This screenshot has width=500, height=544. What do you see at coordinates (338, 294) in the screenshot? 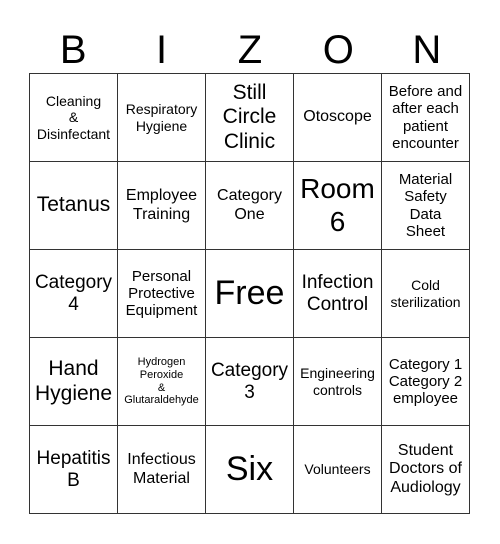
I see `bingo-cell: Infection Control` at bounding box center [338, 294].